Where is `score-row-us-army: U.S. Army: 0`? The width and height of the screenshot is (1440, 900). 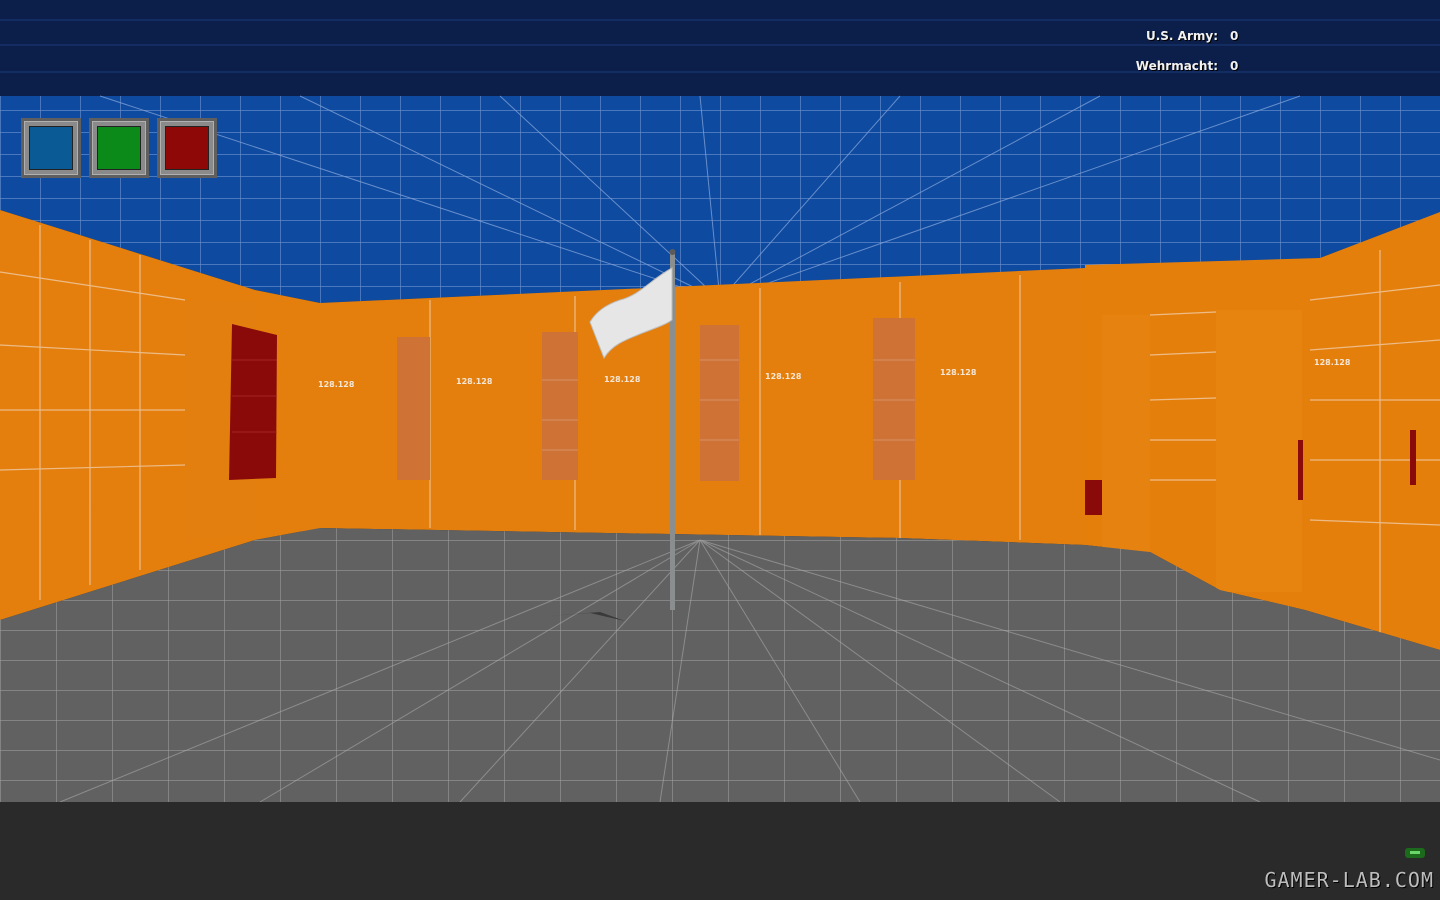 score-row-us-army: U.S. Army: 0 is located at coordinates (1195, 41).